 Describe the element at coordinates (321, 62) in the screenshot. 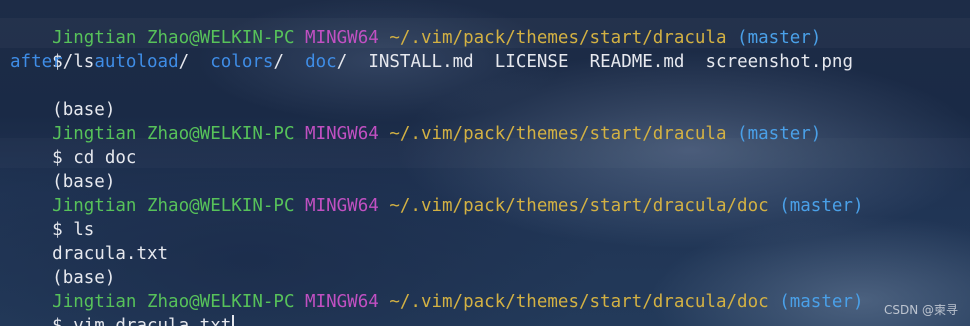

I see `dir-entry: doc` at that location.